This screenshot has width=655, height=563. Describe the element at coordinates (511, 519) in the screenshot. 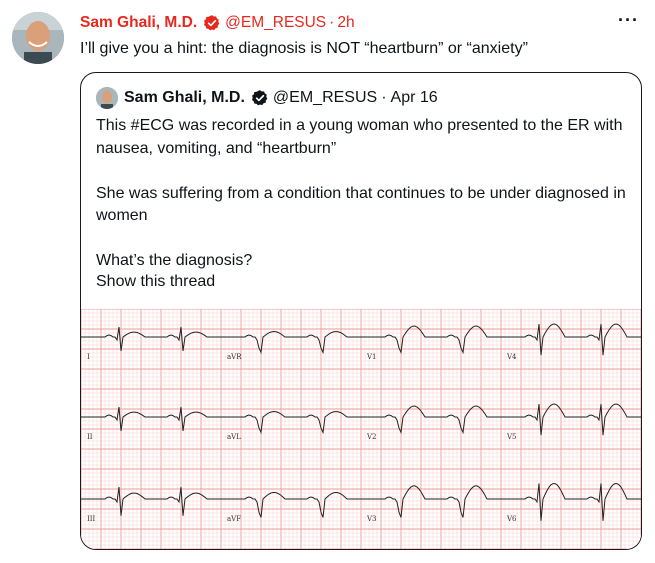

I see `ecg-lead-label: V6` at that location.